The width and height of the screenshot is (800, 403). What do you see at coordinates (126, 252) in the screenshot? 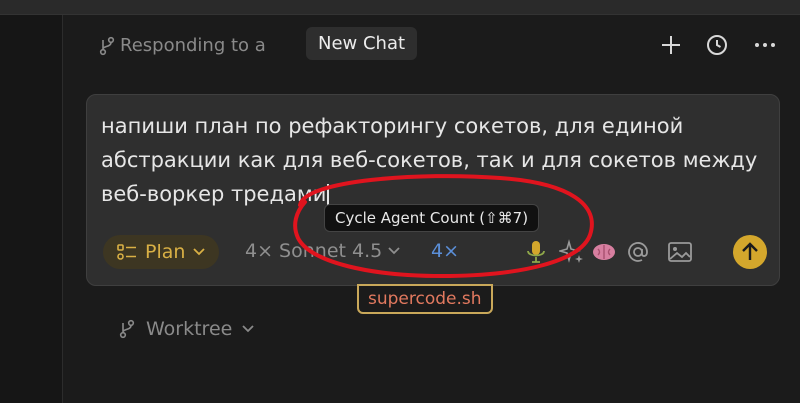
I see `list-icon` at bounding box center [126, 252].